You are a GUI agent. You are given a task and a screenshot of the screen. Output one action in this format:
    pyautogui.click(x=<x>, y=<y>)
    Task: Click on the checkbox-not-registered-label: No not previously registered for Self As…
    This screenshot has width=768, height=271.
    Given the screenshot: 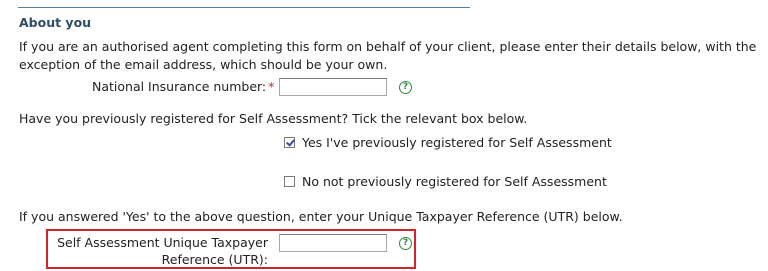 What is the action you would take?
    pyautogui.click(x=454, y=181)
    